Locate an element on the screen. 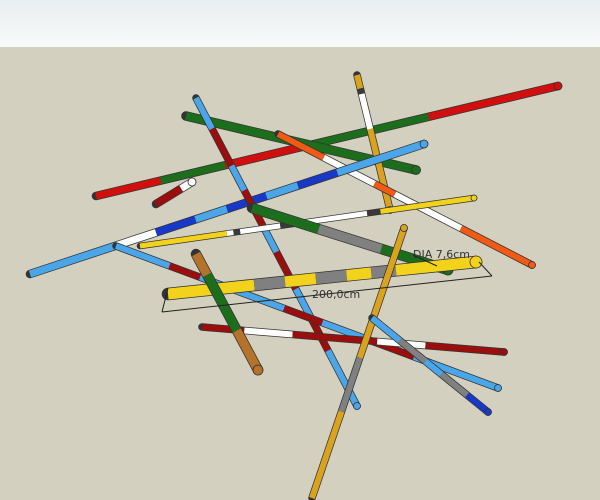  light-blue-dark-red-diagonal-stick-end-cap is located at coordinates (357, 406).